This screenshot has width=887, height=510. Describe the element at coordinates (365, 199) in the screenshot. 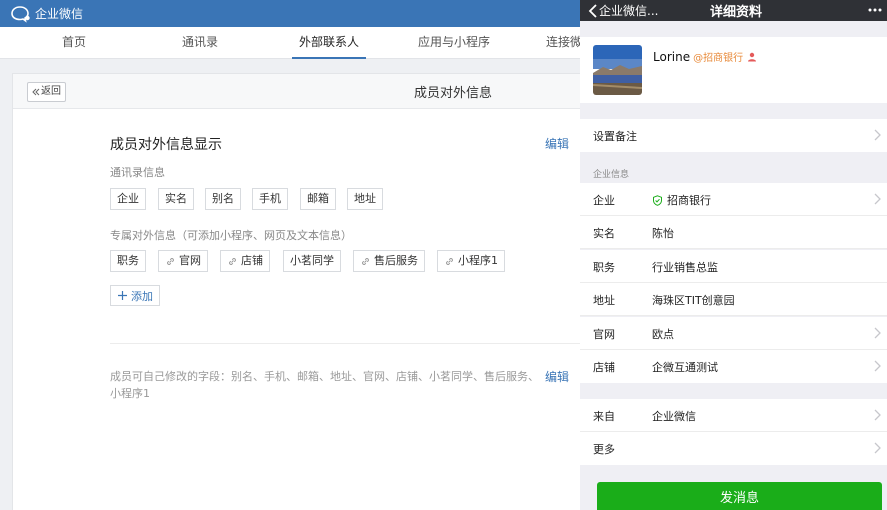

I see `field-chip-address: 地址` at that location.